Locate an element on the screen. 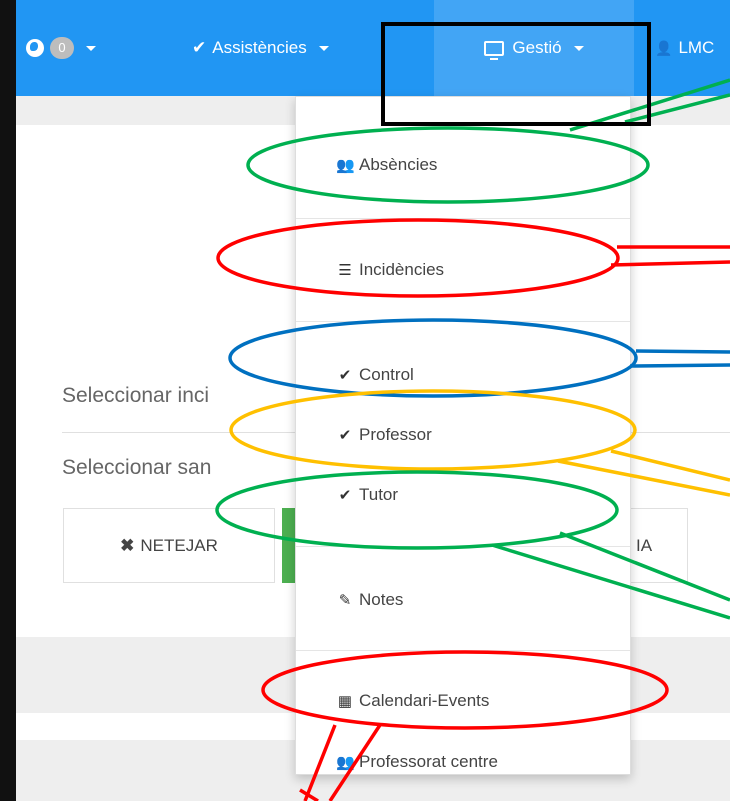 The width and height of the screenshot is (730, 801). menu-item-professorat-centre: 👥 Professorat centre is located at coordinates (417, 762).